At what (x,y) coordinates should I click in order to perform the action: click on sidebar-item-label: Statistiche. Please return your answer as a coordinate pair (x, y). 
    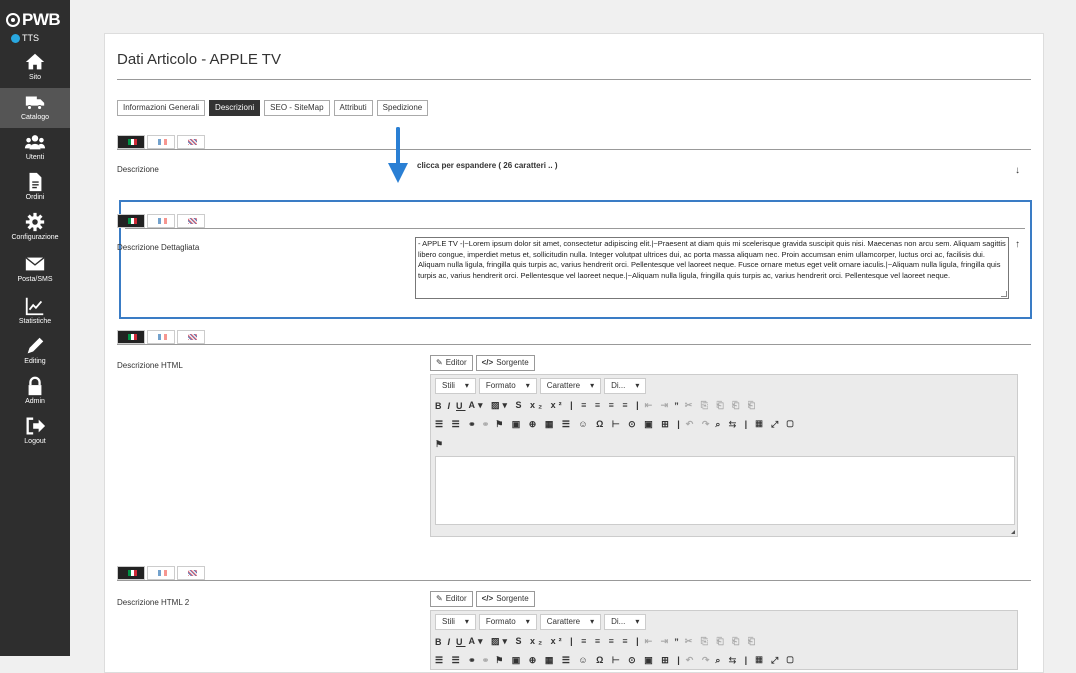
    Looking at the image, I should click on (35, 321).